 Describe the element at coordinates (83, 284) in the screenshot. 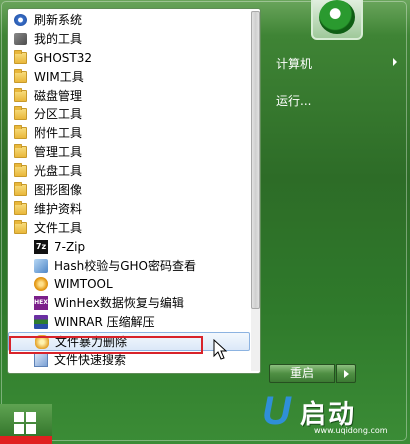

I see `menu-item-label: WIMTOOL` at that location.